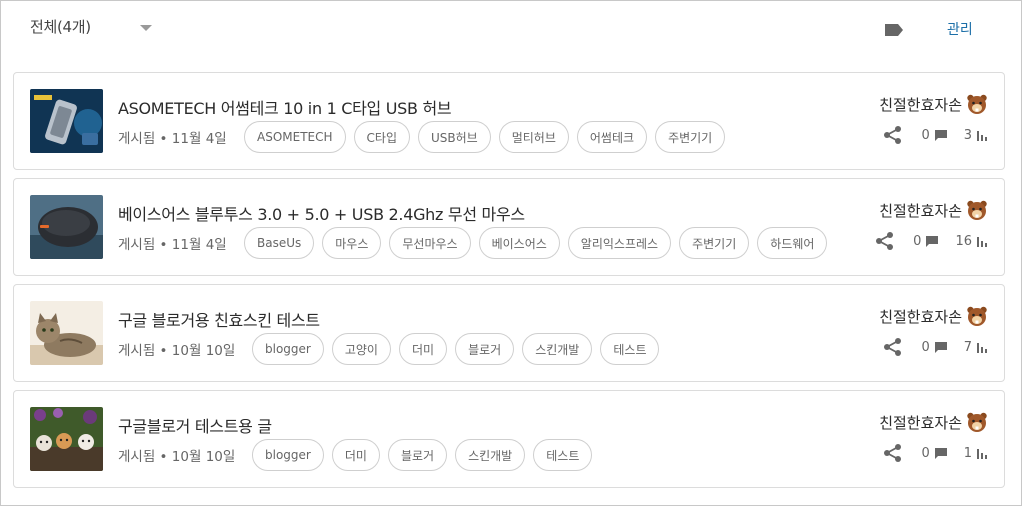 Image resolution: width=1022 pixels, height=506 pixels. Describe the element at coordinates (894, 30) in the screenshot. I see `label-tag-icon` at that location.